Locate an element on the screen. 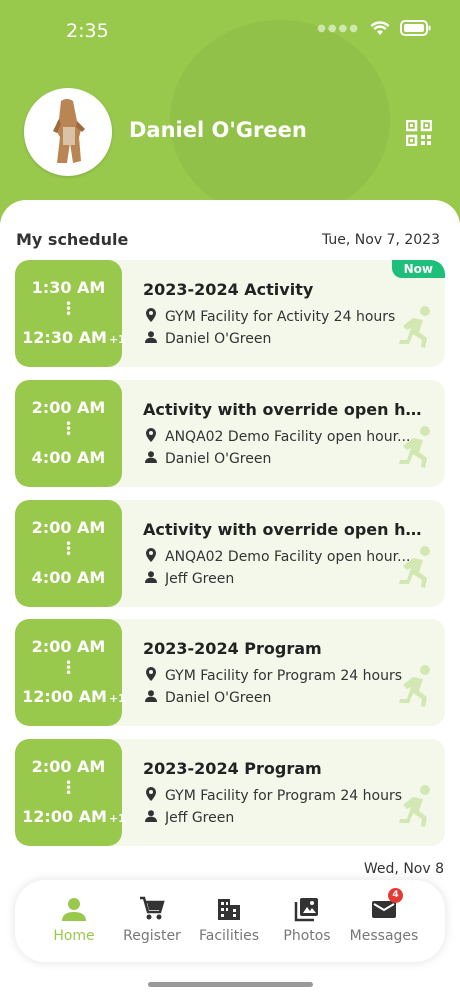 The height and width of the screenshot is (997, 460). next-date-header: Wed, Nov 8 is located at coordinates (403, 869).